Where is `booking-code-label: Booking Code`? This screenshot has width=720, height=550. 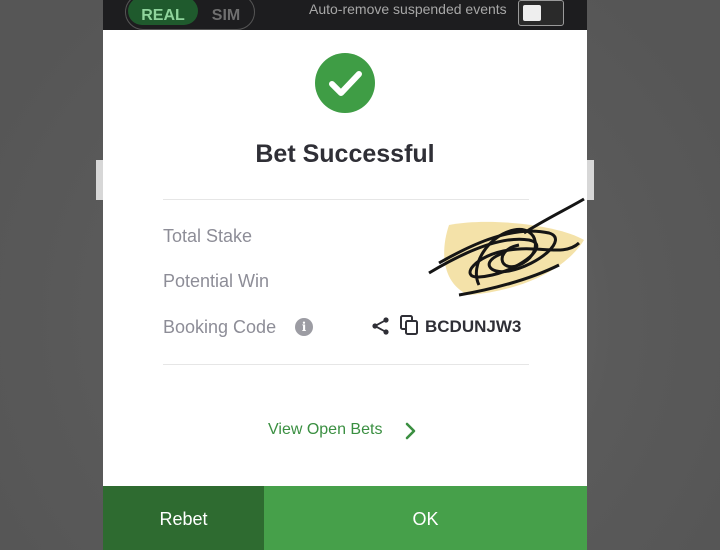
booking-code-label: Booking Code is located at coordinates (220, 327).